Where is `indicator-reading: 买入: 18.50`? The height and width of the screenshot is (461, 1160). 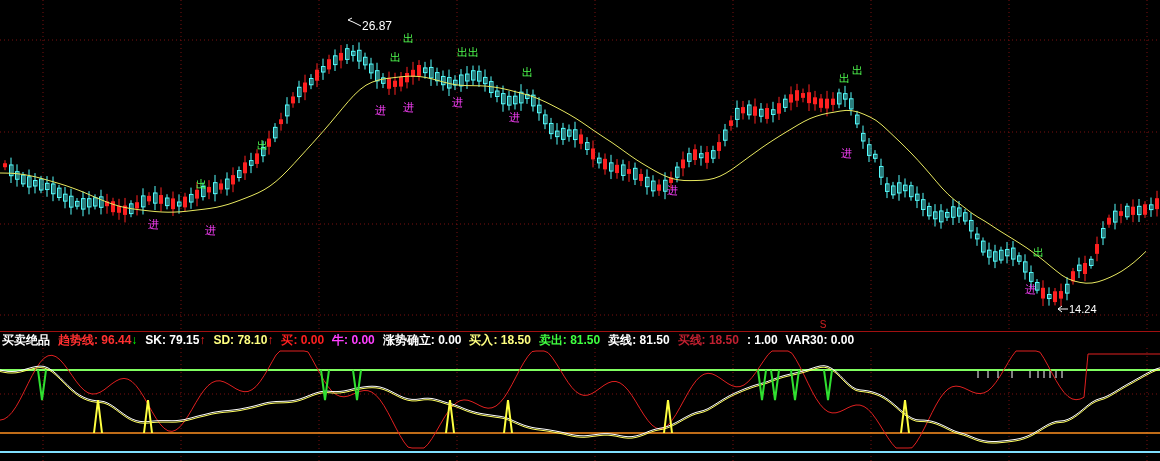 indicator-reading: 买入: 18.50 is located at coordinates (500, 340).